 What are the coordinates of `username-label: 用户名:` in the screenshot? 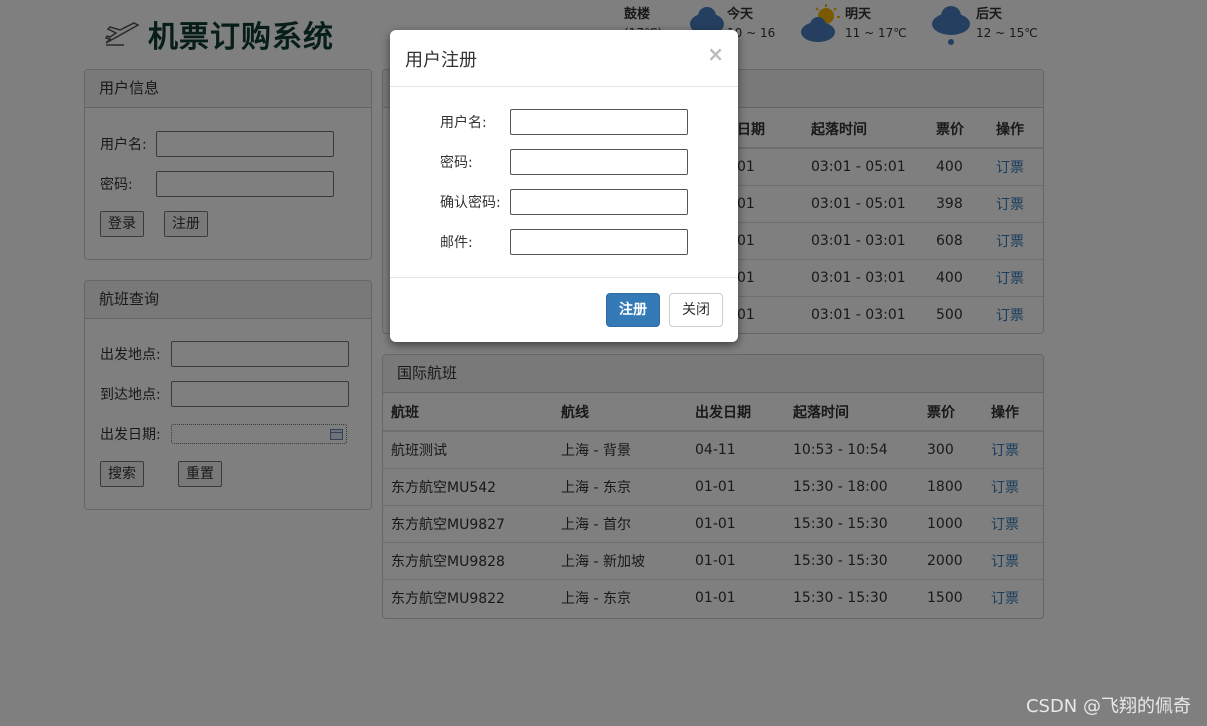 It's located at (463, 123).